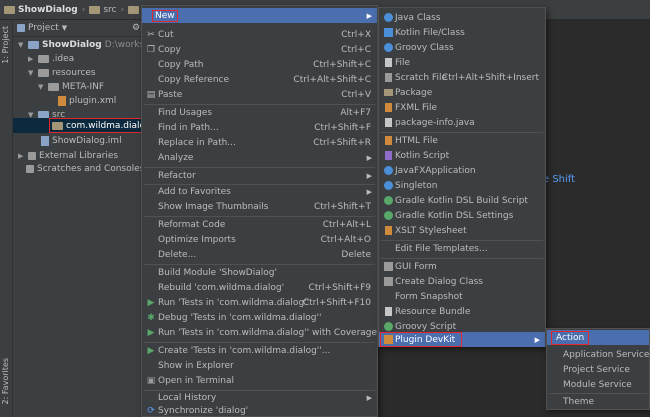 This screenshot has height=417, width=650. What do you see at coordinates (431, 230) in the screenshot?
I see `menu-item-label: XSLT Stylesheet` at bounding box center [431, 230].